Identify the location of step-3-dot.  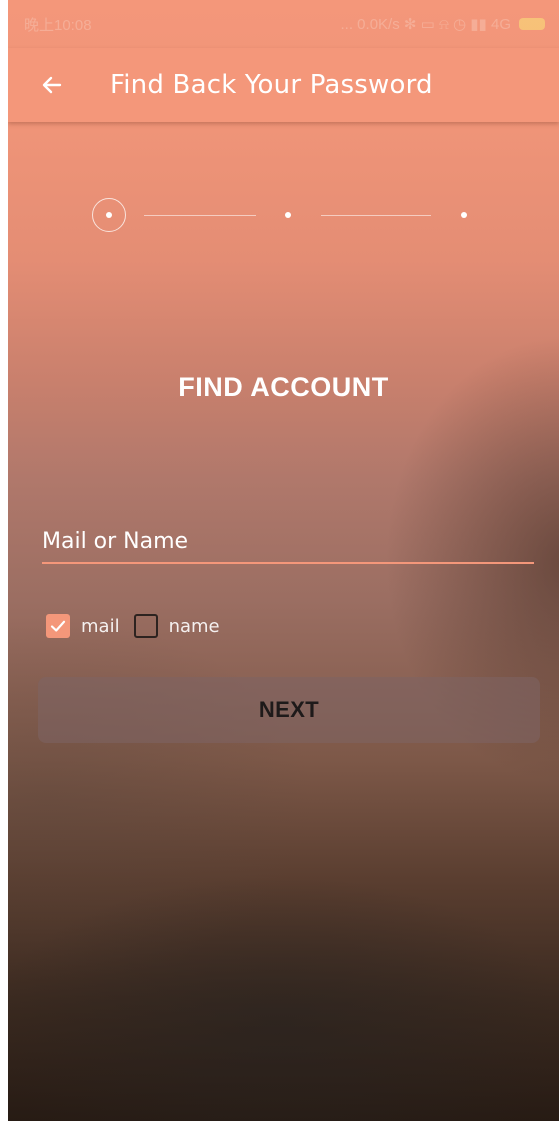
(464, 215).